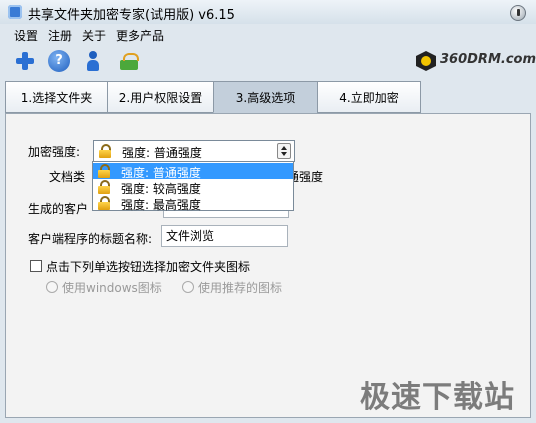  Describe the element at coordinates (193, 171) in the screenshot. I see `option-normal: 强度: 普通强度` at that location.